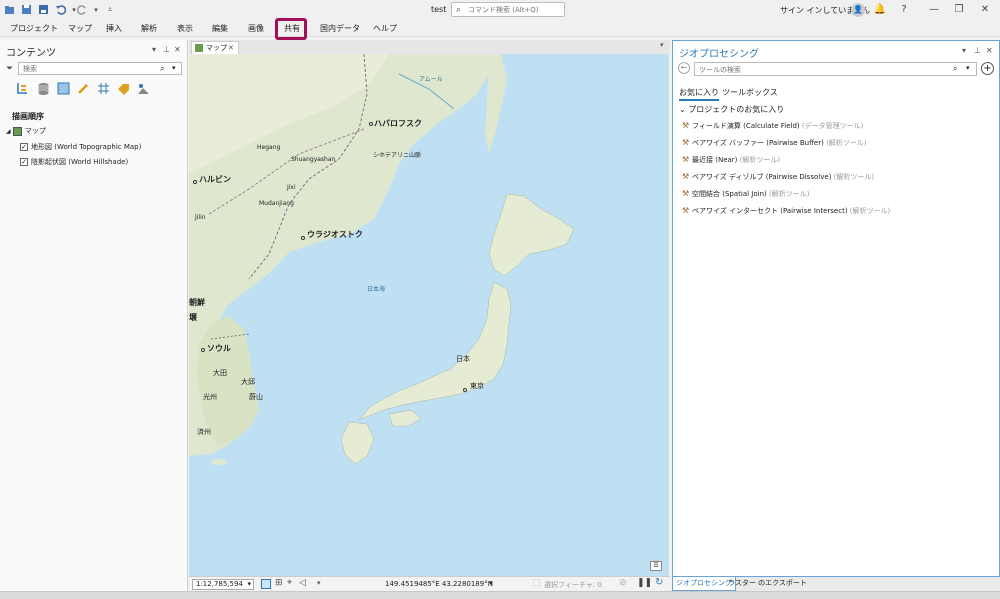 This screenshot has width=1000, height=599. I want to click on map-label-daejeon: 大田, so click(220, 373).